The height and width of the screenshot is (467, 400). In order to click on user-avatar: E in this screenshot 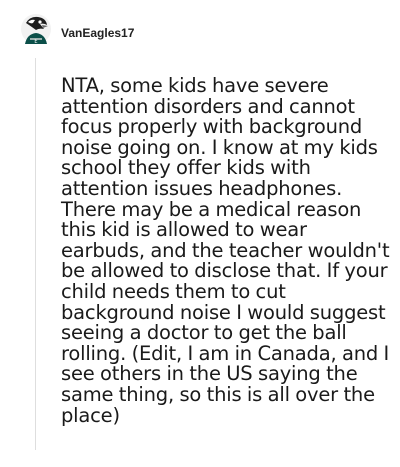, I will do `click(36, 31)`.